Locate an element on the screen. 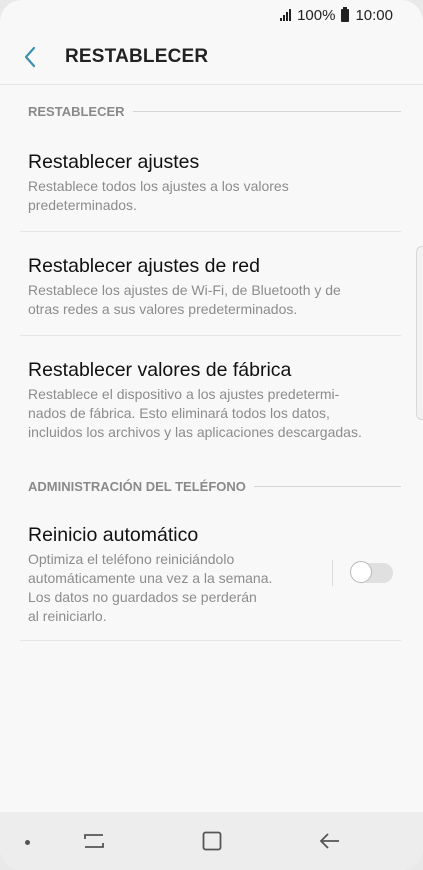  recent-apps-button is located at coordinates (94, 841).